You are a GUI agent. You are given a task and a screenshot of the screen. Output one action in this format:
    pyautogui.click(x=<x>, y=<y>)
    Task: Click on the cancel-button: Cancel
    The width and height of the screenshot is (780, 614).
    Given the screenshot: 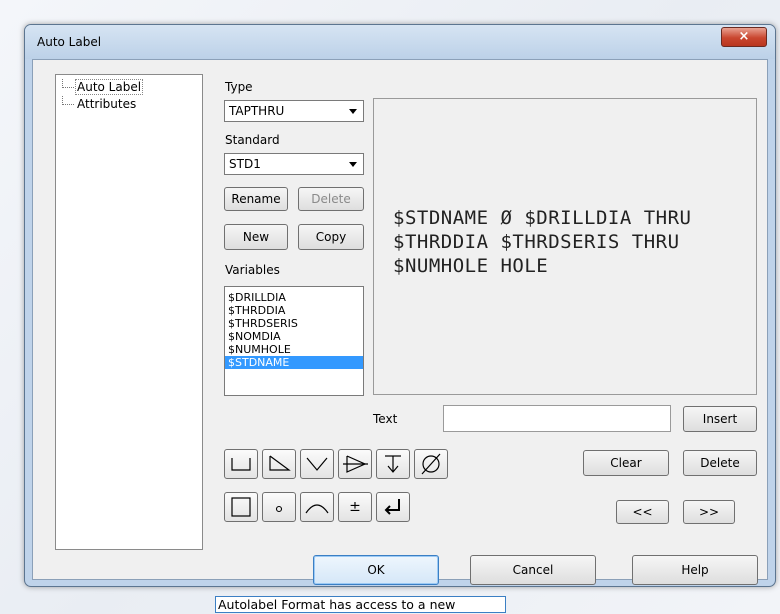 What is the action you would take?
    pyautogui.click(x=533, y=570)
    